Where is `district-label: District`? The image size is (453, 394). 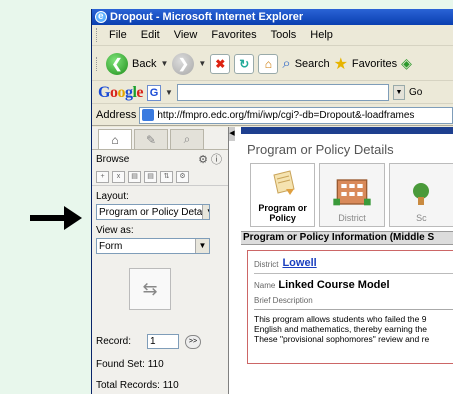 district-label: District is located at coordinates (266, 264).